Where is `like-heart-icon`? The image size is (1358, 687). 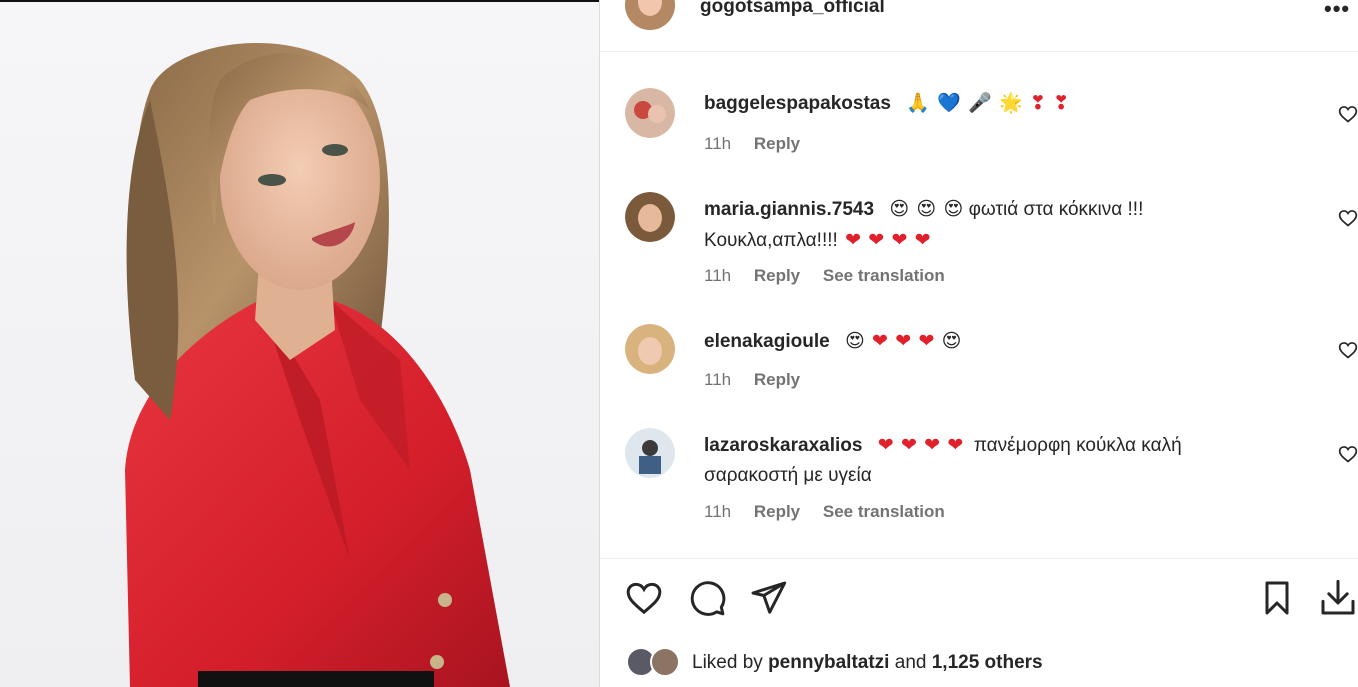 like-heart-icon is located at coordinates (644, 598).